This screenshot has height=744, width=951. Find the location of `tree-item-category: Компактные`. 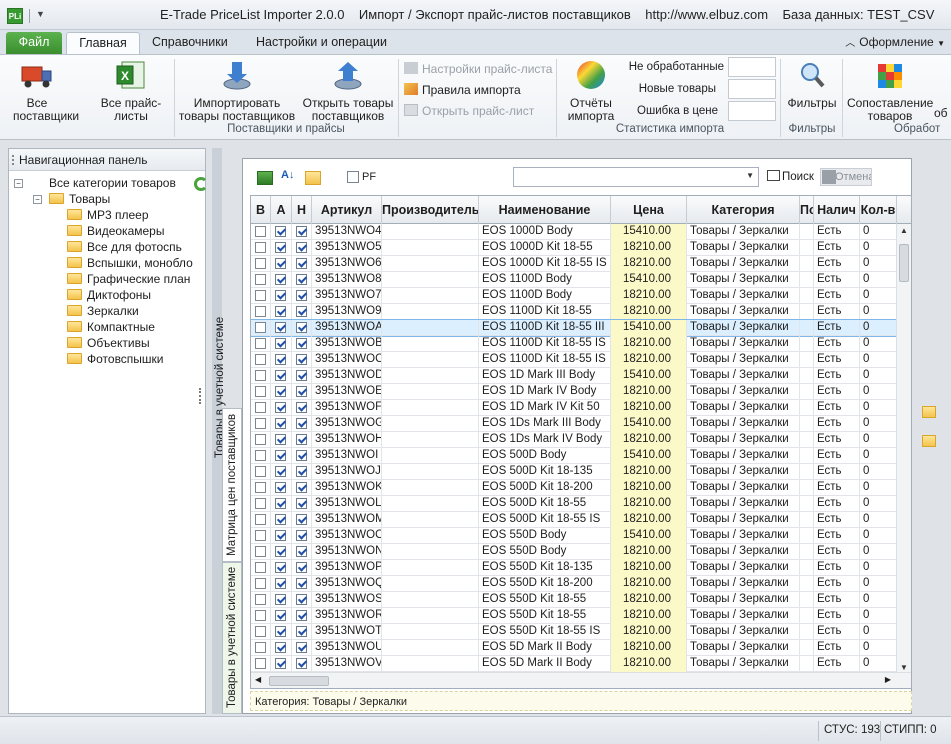

tree-item-category: Компактные is located at coordinates (111, 327).